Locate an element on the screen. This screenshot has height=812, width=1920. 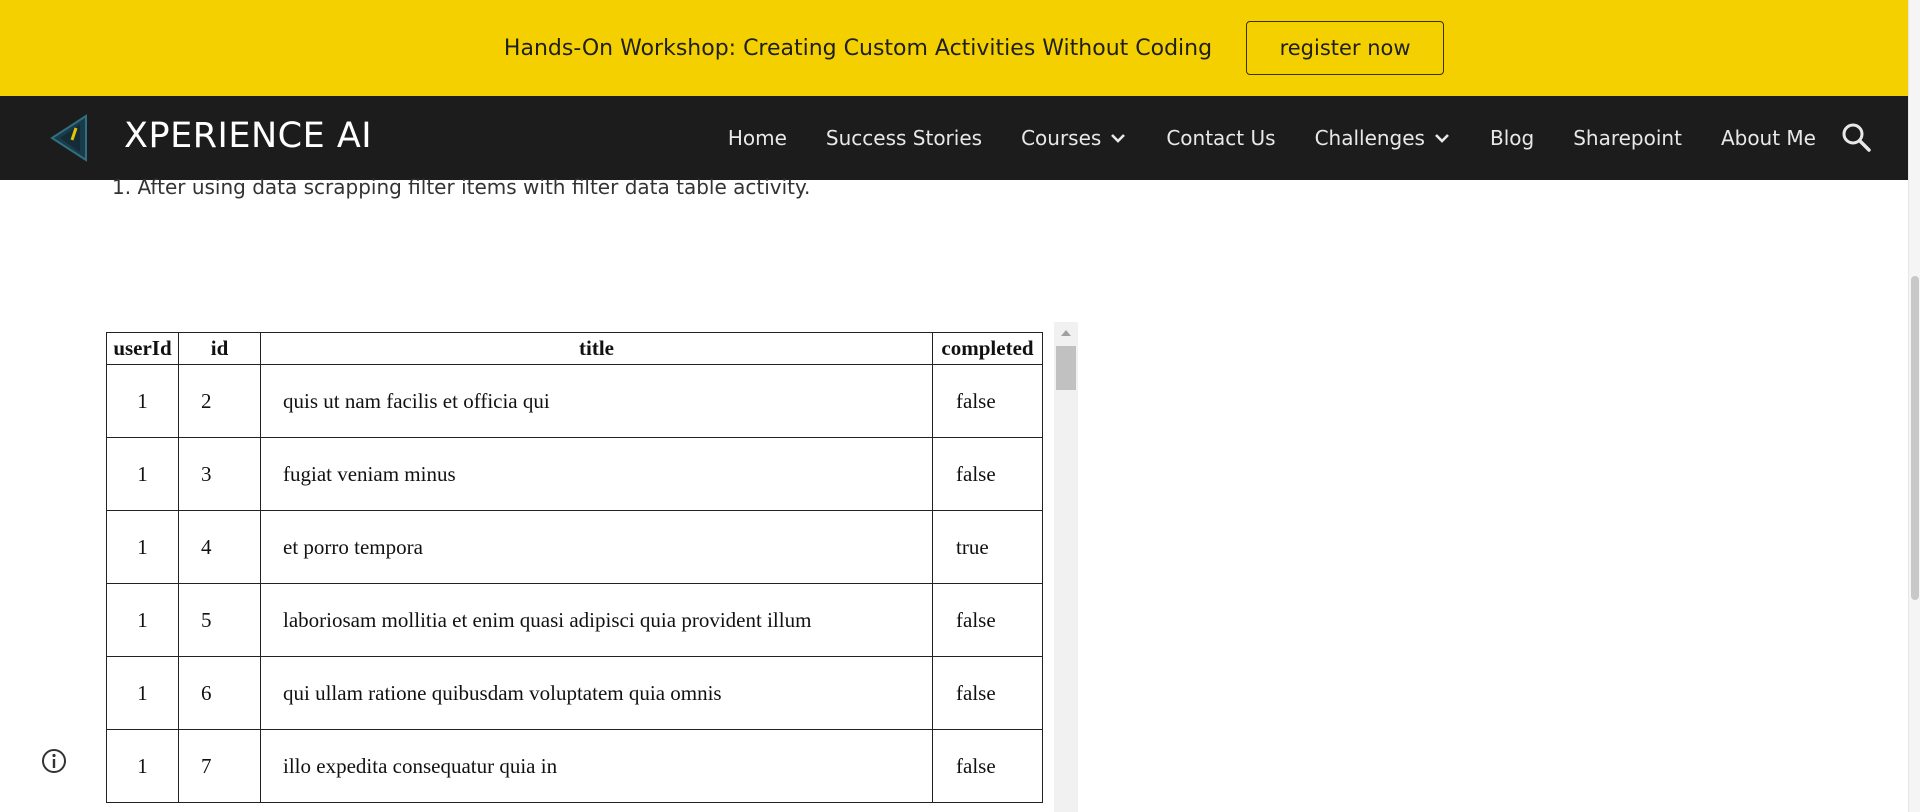
xperience-logo-icon is located at coordinates (68, 138).